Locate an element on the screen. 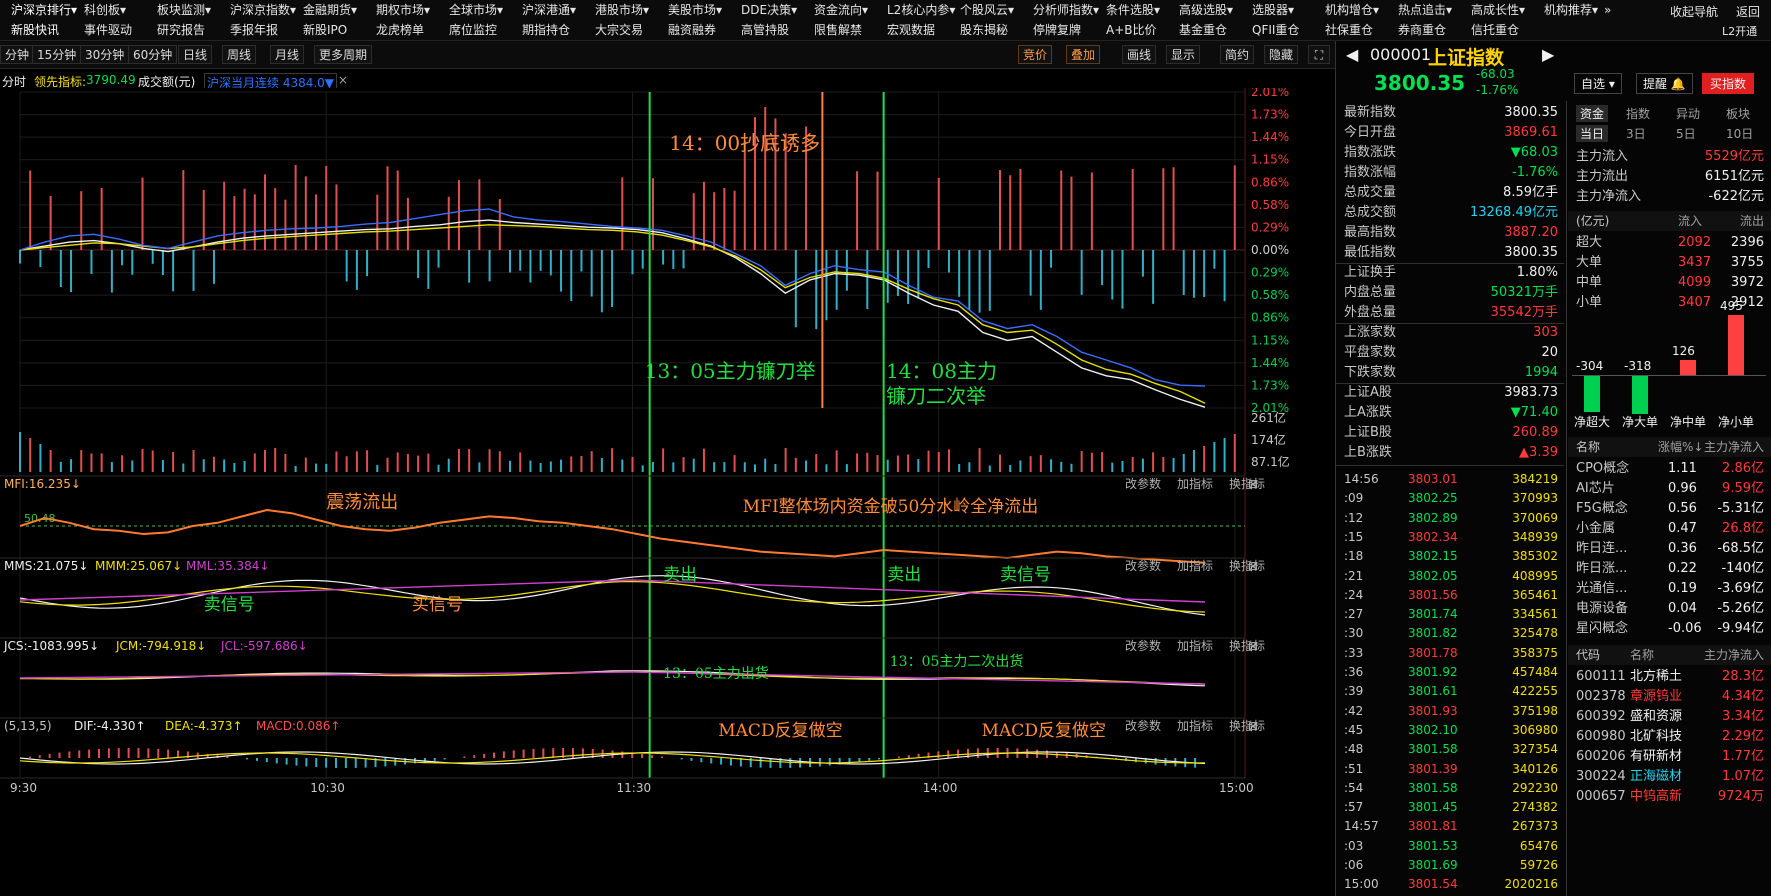 Image resolution: width=1771 pixels, height=896 pixels. nav-item: 资金流向▾ is located at coordinates (841, 10).